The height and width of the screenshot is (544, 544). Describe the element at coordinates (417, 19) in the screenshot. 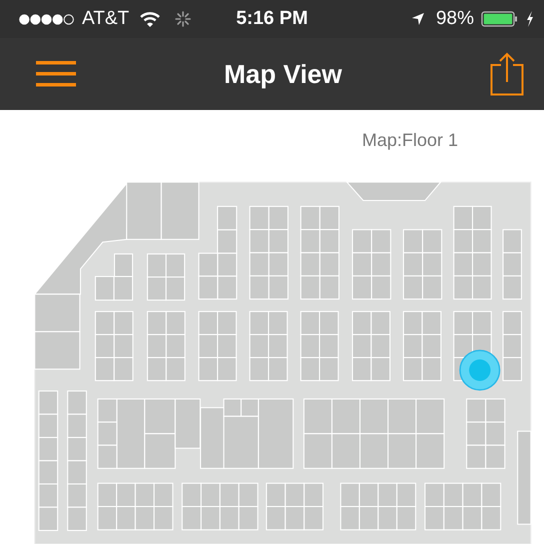

I see `location-arrow-icon` at that location.